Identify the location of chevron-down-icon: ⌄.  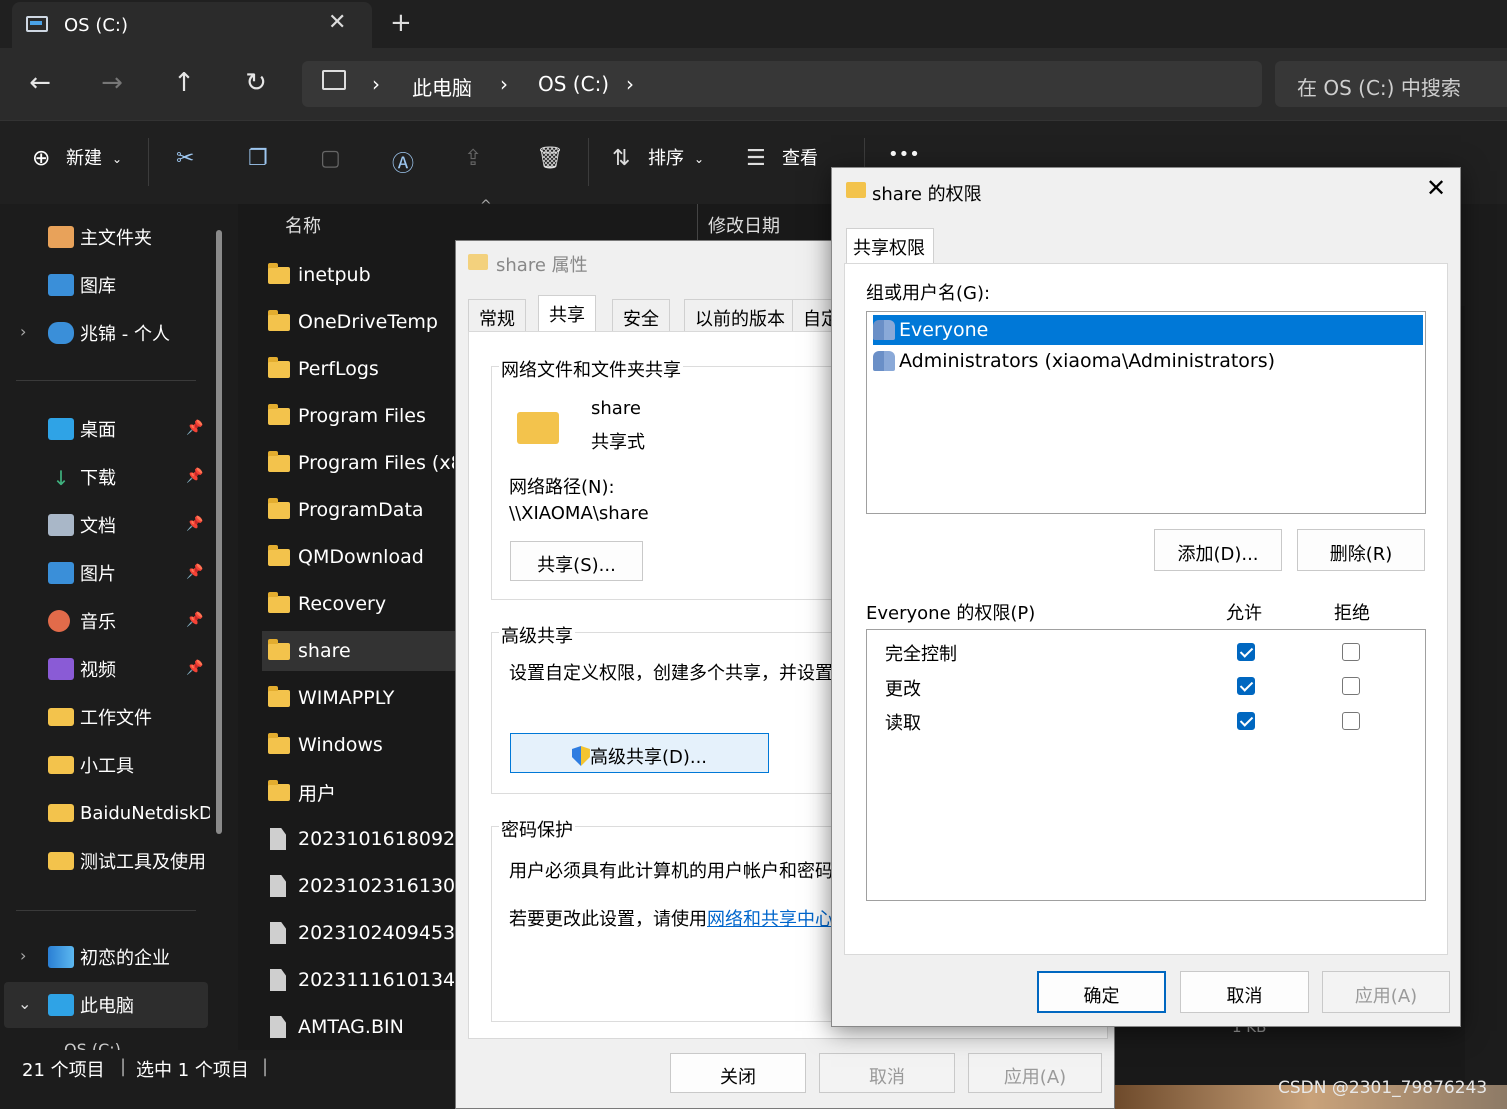
(24, 1003).